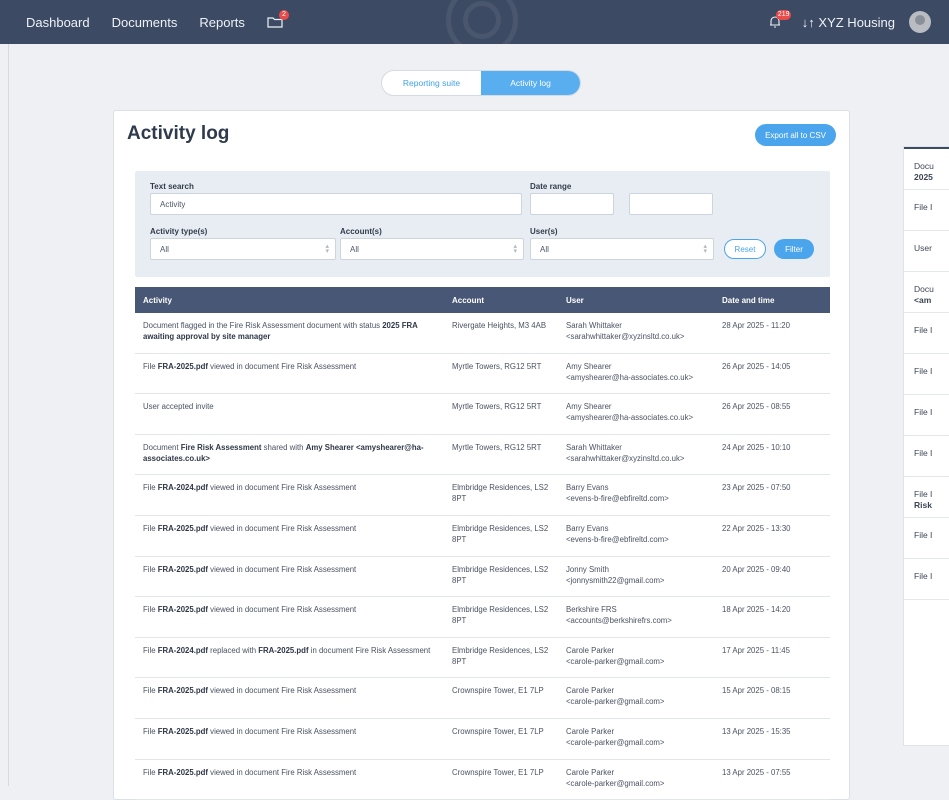 The width and height of the screenshot is (949, 800). Describe the element at coordinates (179, 231) in the screenshot. I see `activity-types-label: Activity type(s)` at that location.